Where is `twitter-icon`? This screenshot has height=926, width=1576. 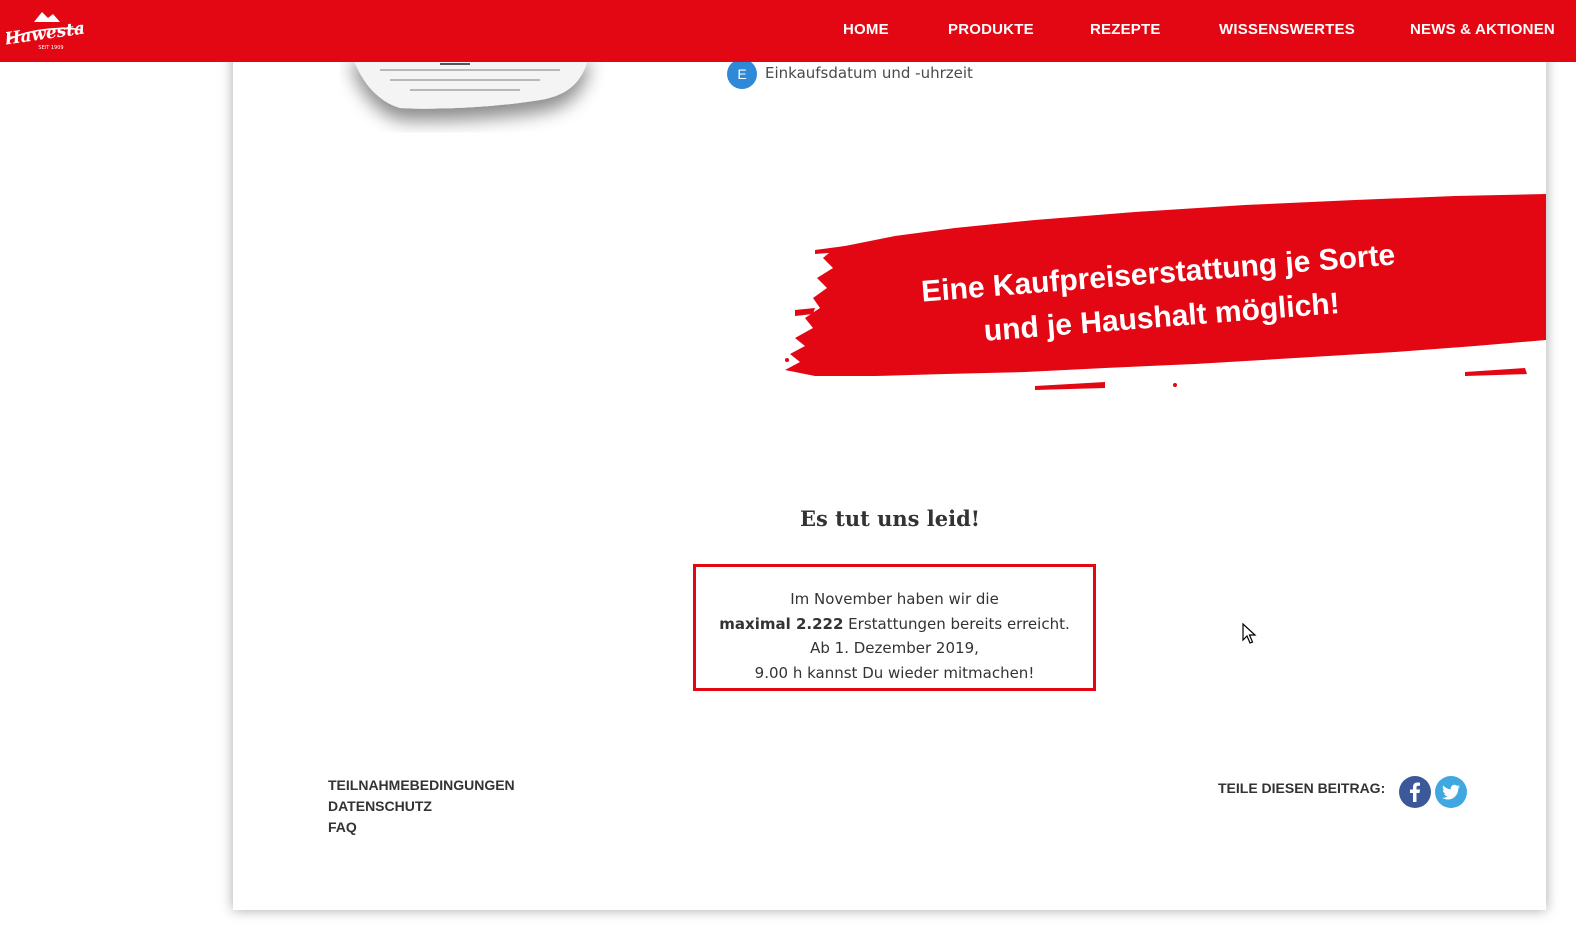 twitter-icon is located at coordinates (1451, 792).